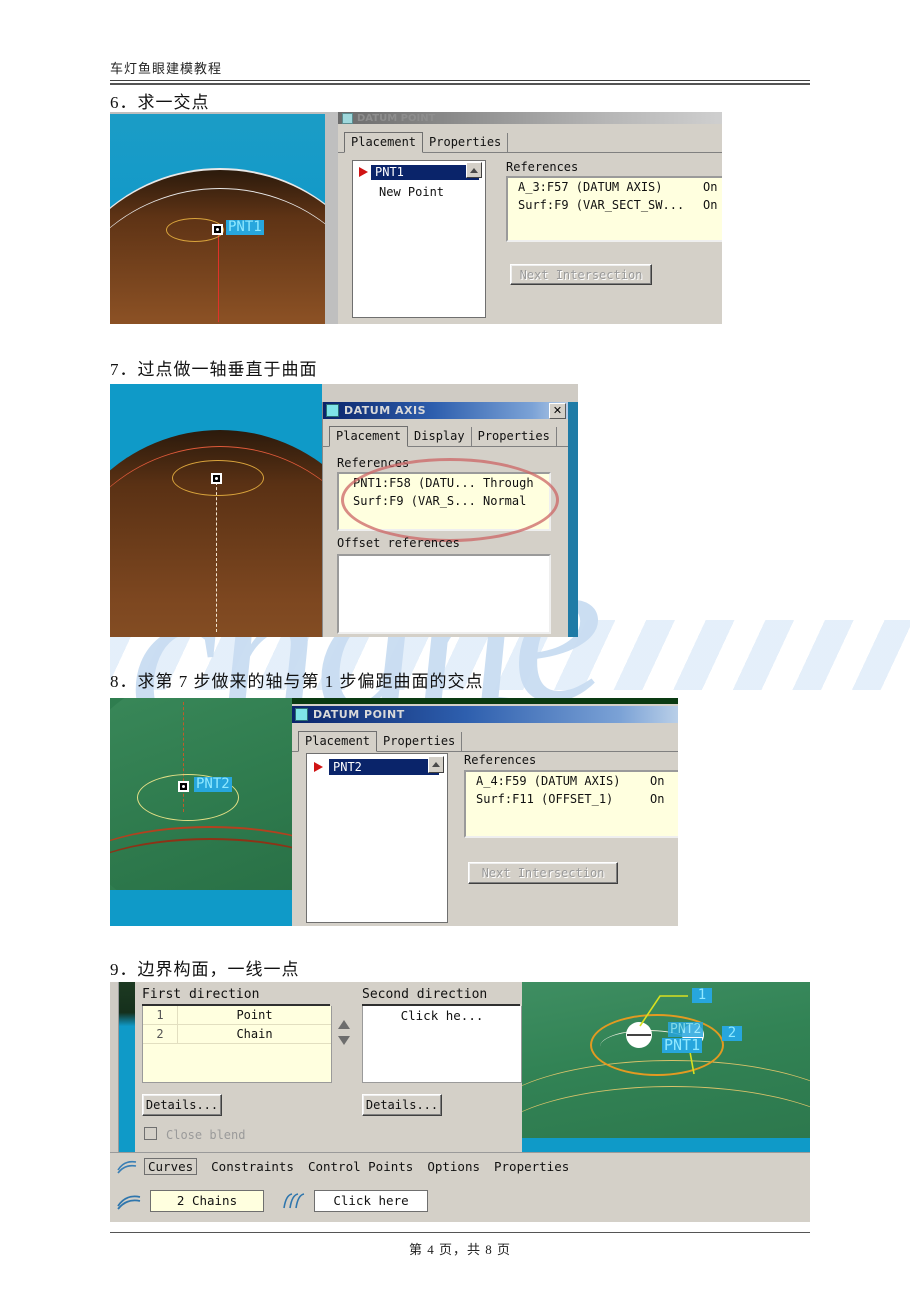  What do you see at coordinates (254, 1034) in the screenshot?
I see `row-value: Chain` at bounding box center [254, 1034].